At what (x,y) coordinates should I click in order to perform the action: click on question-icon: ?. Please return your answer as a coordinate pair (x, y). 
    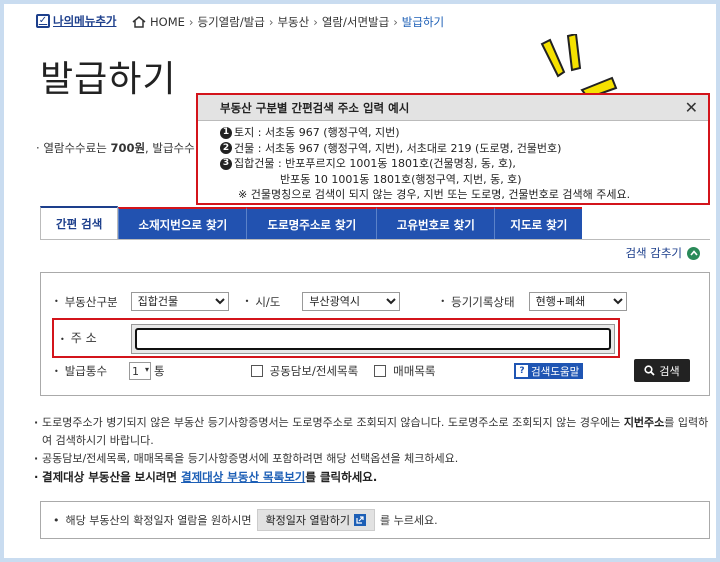
    Looking at the image, I should click on (522, 371).